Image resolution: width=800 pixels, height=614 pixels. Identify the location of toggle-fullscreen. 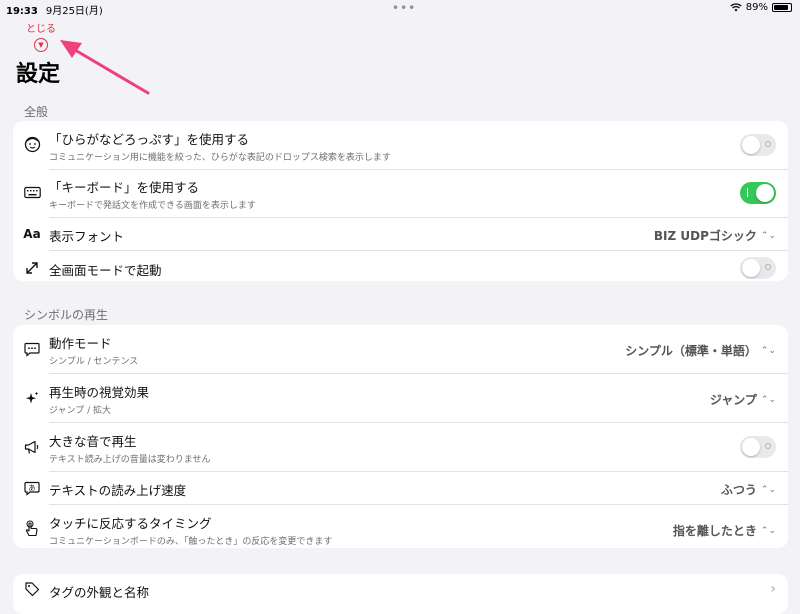
(758, 268).